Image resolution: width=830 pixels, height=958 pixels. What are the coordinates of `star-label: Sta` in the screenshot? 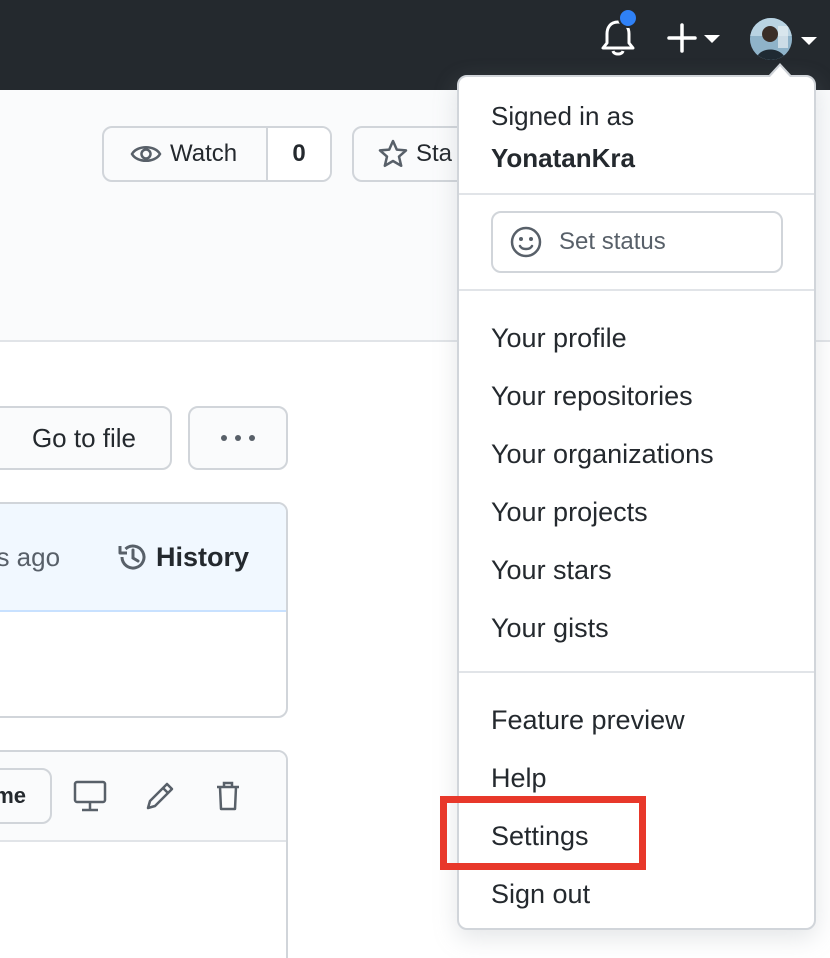 It's located at (434, 153).